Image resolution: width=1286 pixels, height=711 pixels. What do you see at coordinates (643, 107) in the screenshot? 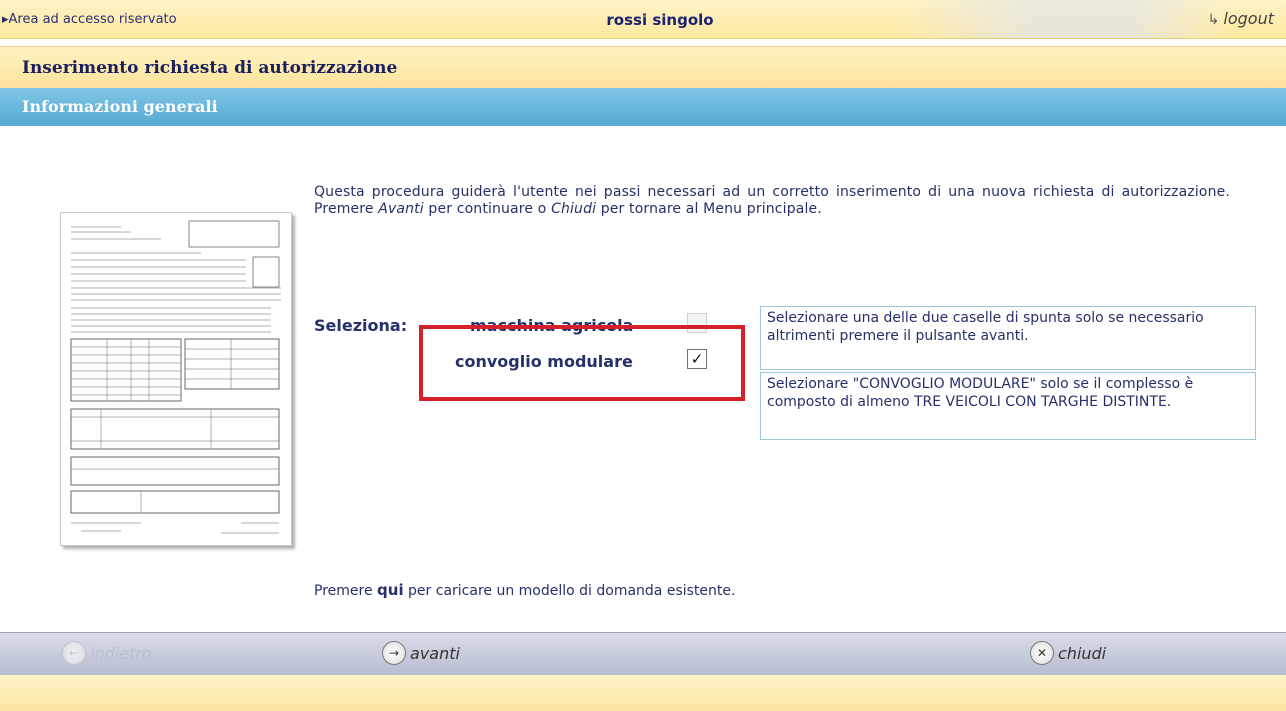
I see `section-title-bar: Informazioni generali` at bounding box center [643, 107].